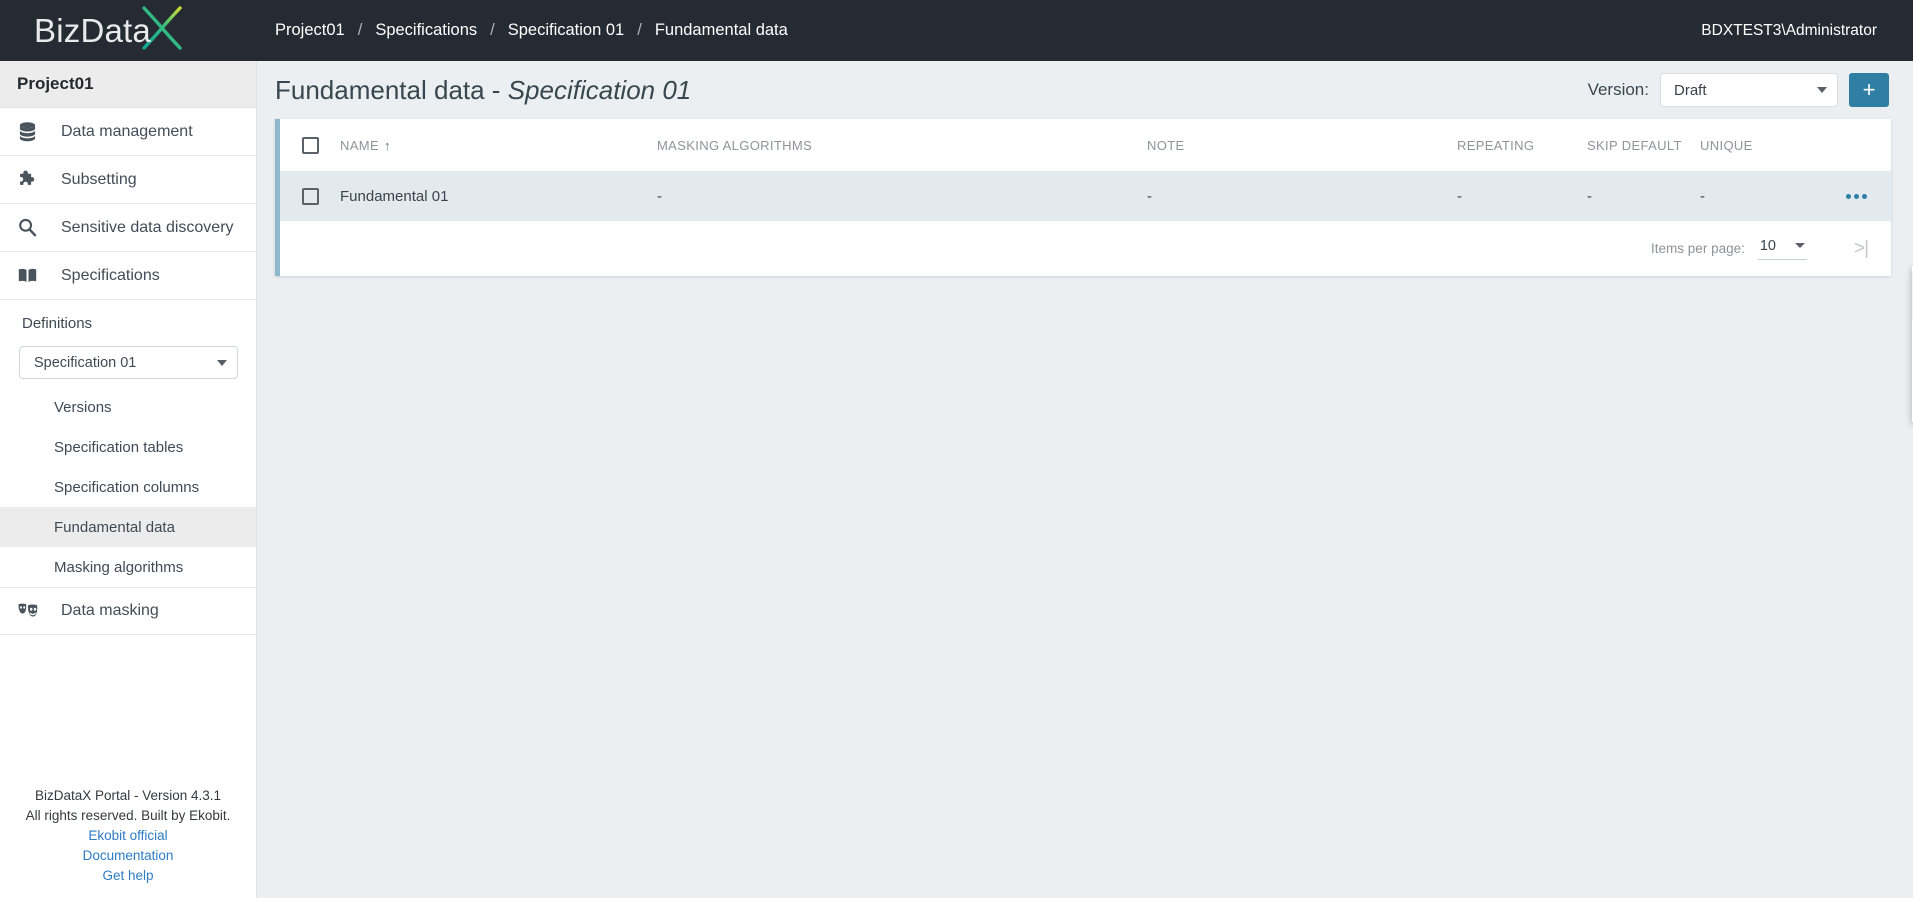 This screenshot has height=898, width=1913. What do you see at coordinates (110, 610) in the screenshot?
I see `sidebar-item-label: Data masking` at bounding box center [110, 610].